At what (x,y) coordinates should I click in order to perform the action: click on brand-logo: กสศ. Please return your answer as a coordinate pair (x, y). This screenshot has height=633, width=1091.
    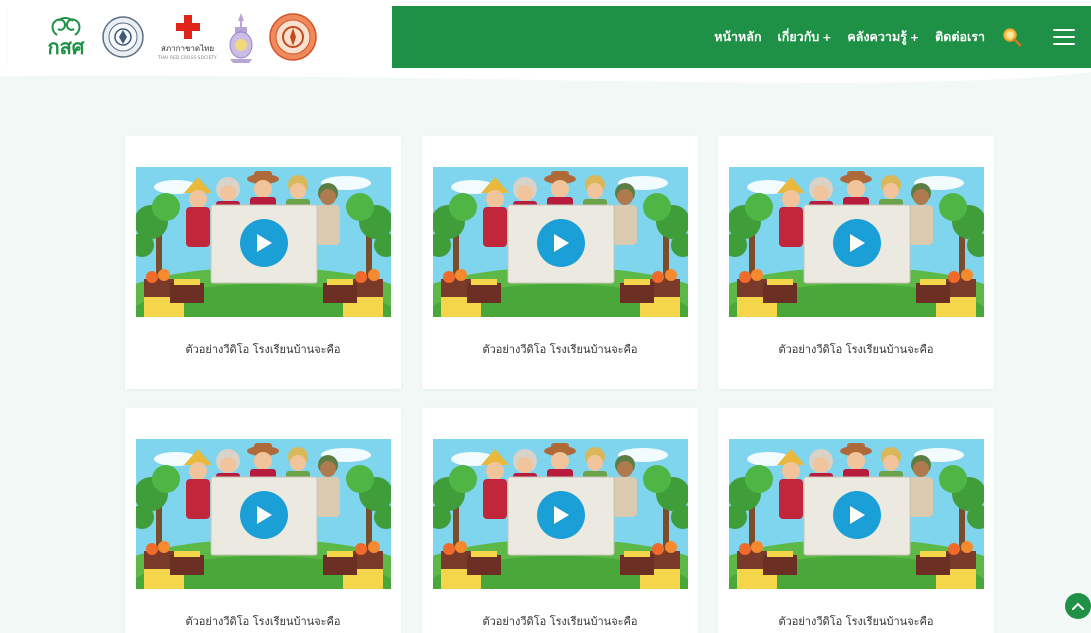
    Looking at the image, I should click on (66, 37).